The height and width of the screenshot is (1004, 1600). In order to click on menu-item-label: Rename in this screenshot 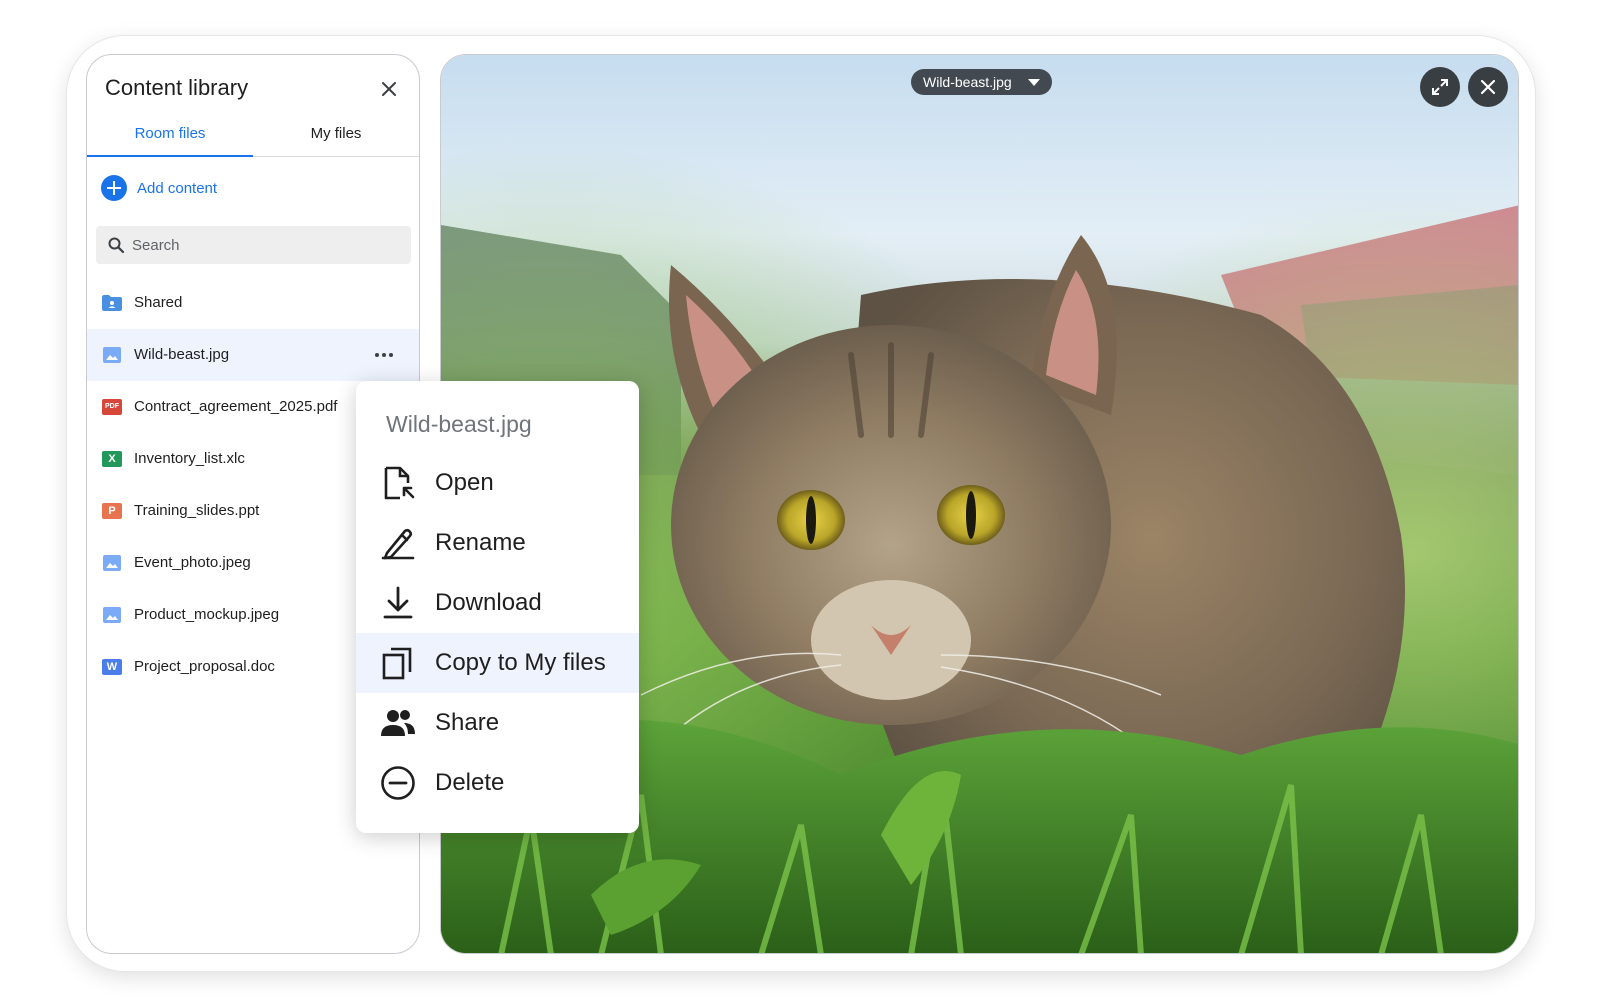, I will do `click(480, 542)`.